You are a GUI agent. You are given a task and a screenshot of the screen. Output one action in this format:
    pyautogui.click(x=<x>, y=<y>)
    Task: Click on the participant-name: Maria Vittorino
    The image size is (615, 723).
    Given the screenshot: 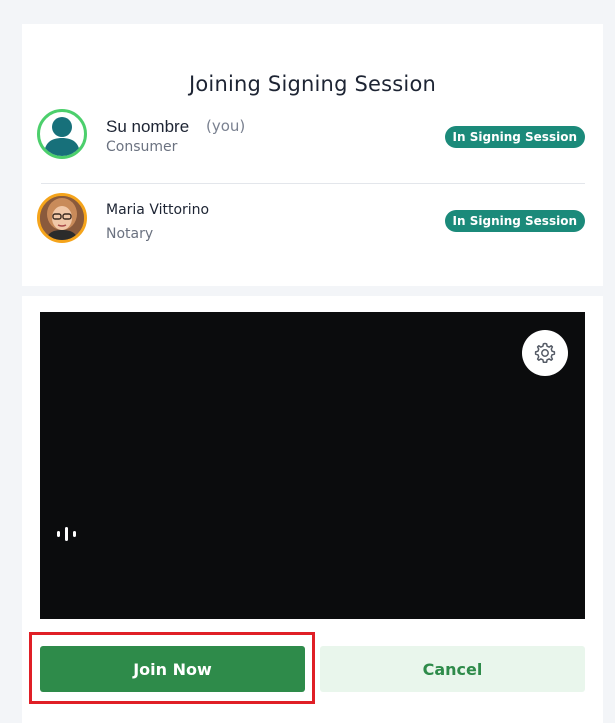 What is the action you would take?
    pyautogui.click(x=158, y=210)
    